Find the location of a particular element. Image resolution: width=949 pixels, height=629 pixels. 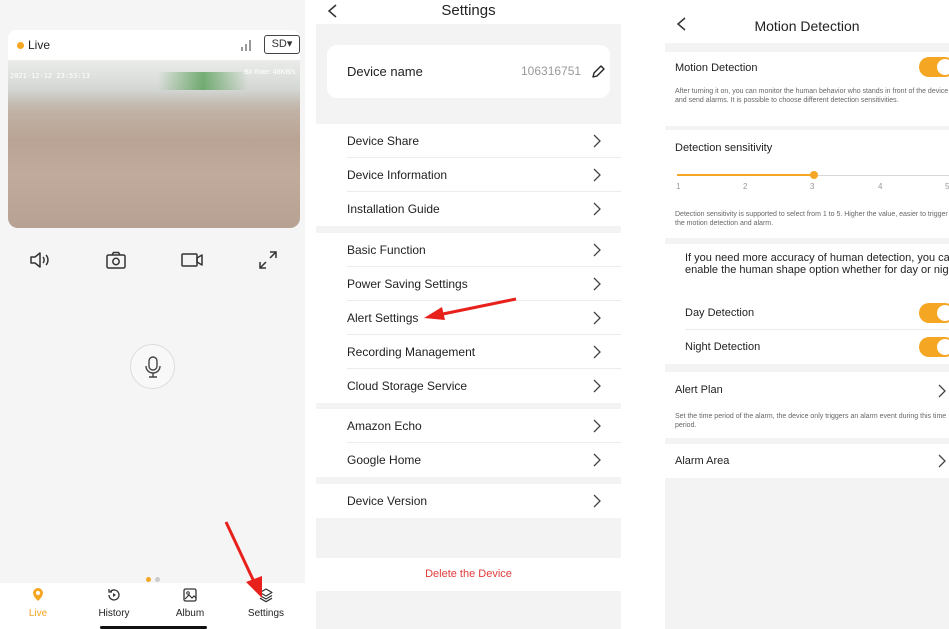

tab-label: Live is located at coordinates (38, 613).